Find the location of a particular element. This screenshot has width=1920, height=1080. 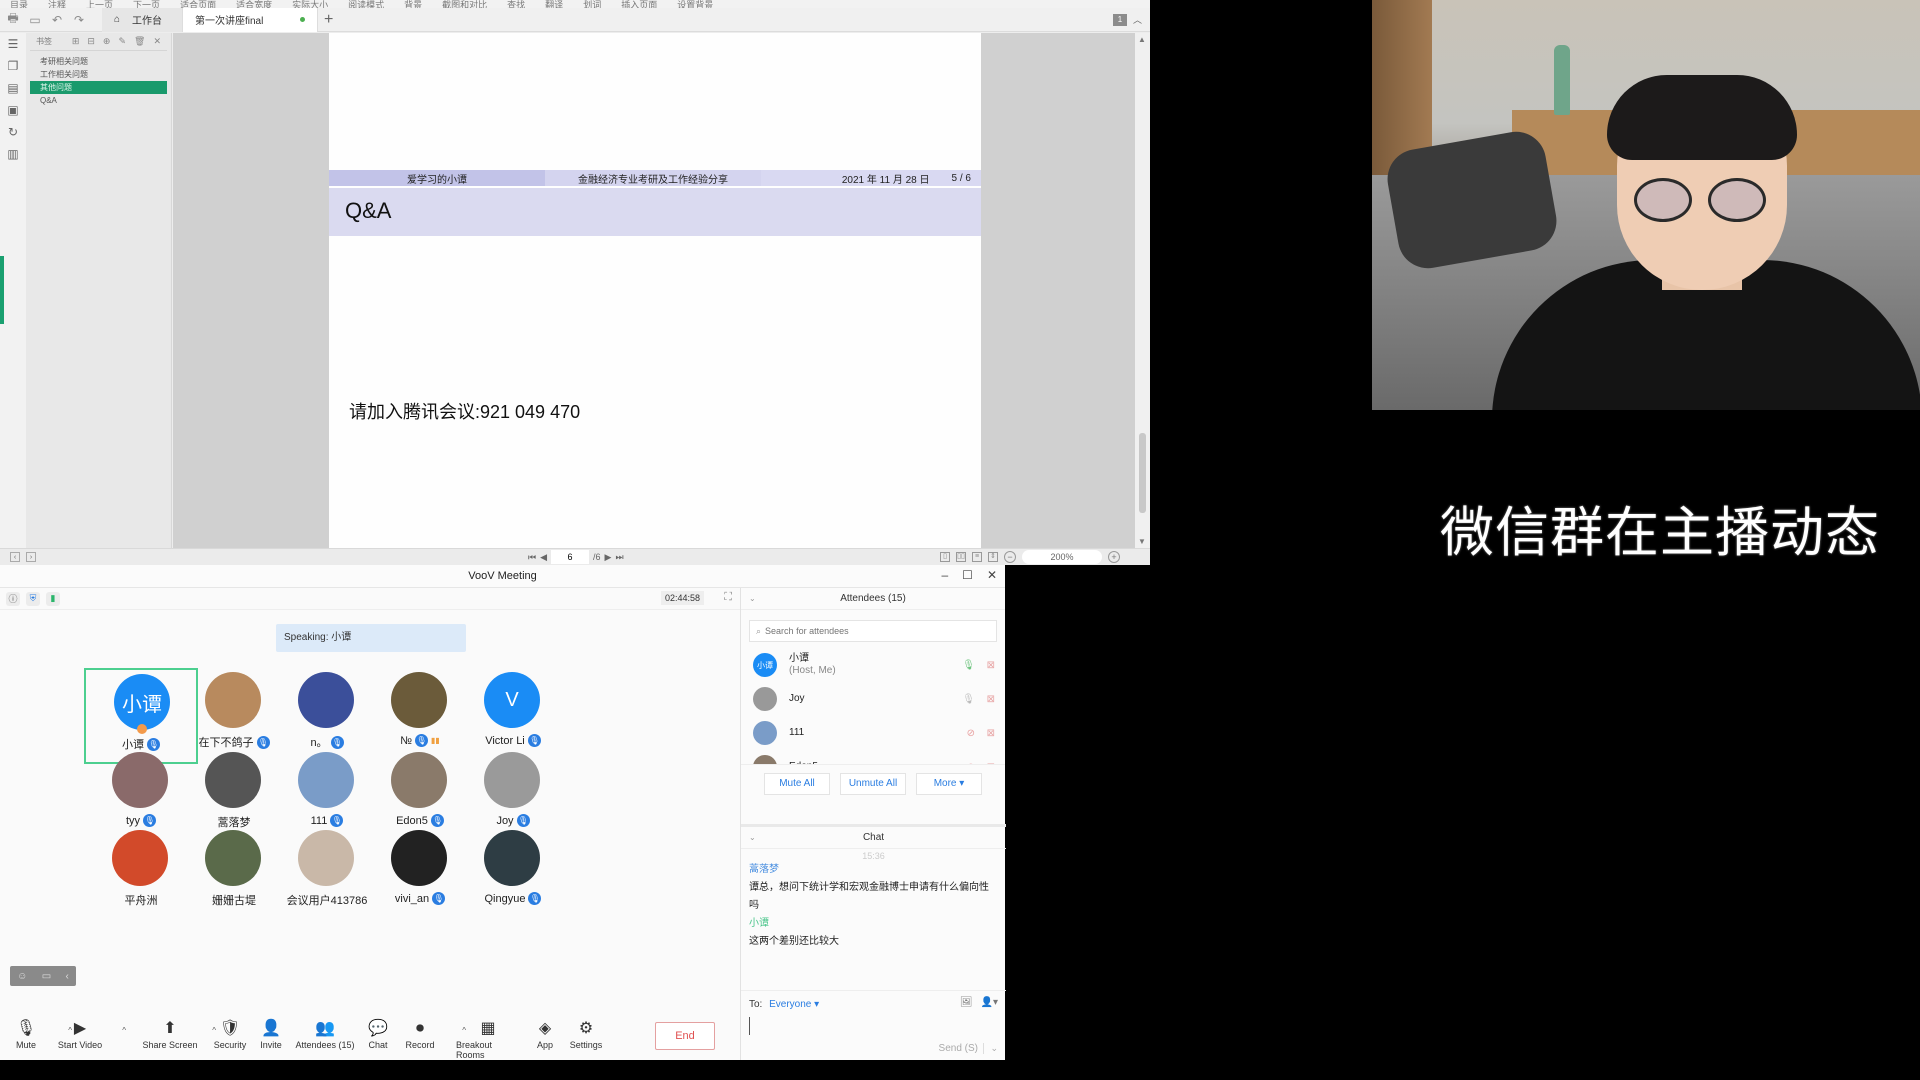

unmute-all-button: Unmute All is located at coordinates (873, 783).